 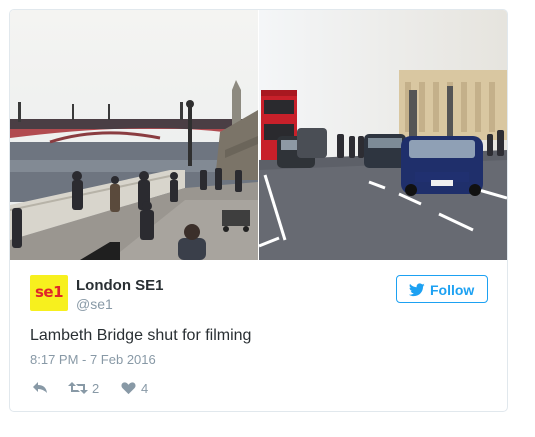 What do you see at coordinates (452, 290) in the screenshot?
I see `follow-label: Follow` at bounding box center [452, 290].